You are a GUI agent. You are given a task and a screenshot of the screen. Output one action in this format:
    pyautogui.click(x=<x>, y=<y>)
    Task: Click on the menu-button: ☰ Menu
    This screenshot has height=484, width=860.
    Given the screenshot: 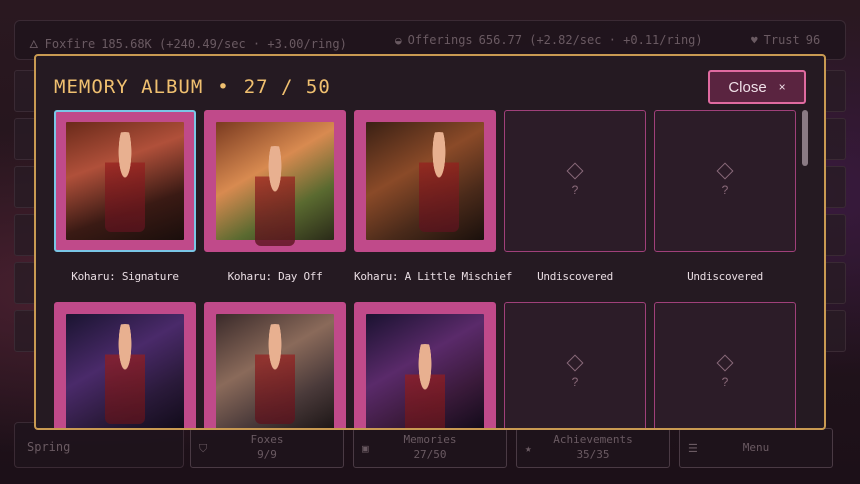 What is the action you would take?
    pyautogui.click(x=756, y=448)
    